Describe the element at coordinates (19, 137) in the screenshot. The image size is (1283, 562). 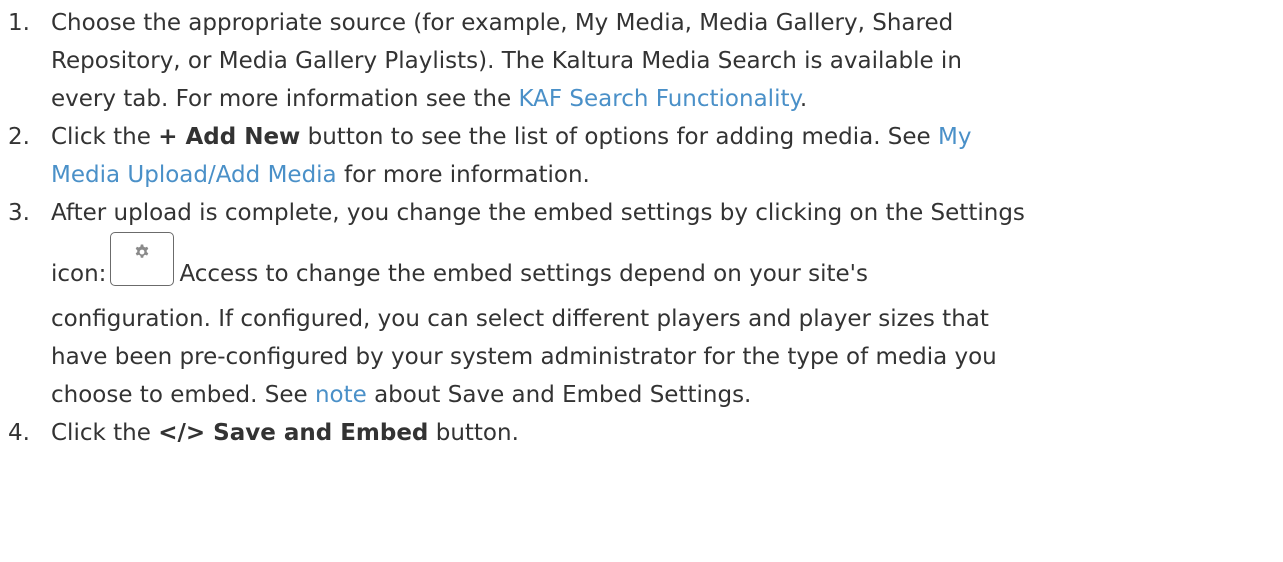
I see `step-number: 2.` at that location.